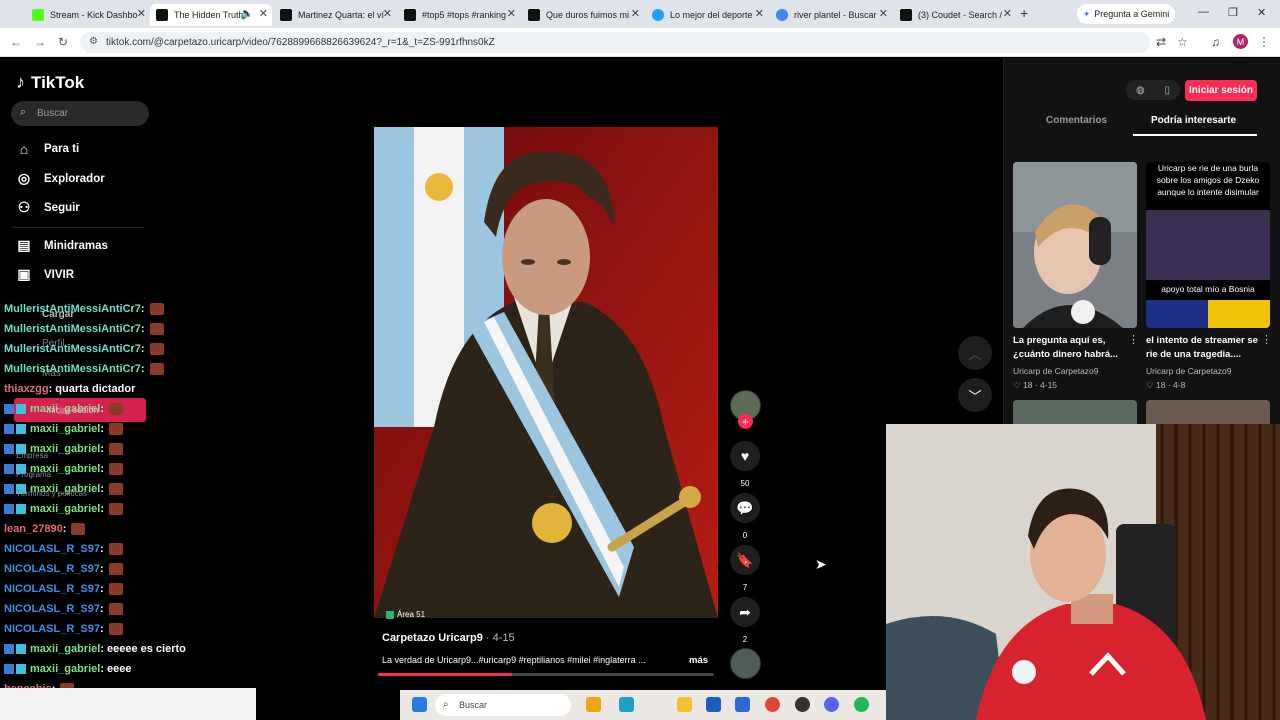 Image resolution: width=1280 pixels, height=720 pixels. Describe the element at coordinates (698, 660) in the screenshot. I see `more-button: más` at that location.